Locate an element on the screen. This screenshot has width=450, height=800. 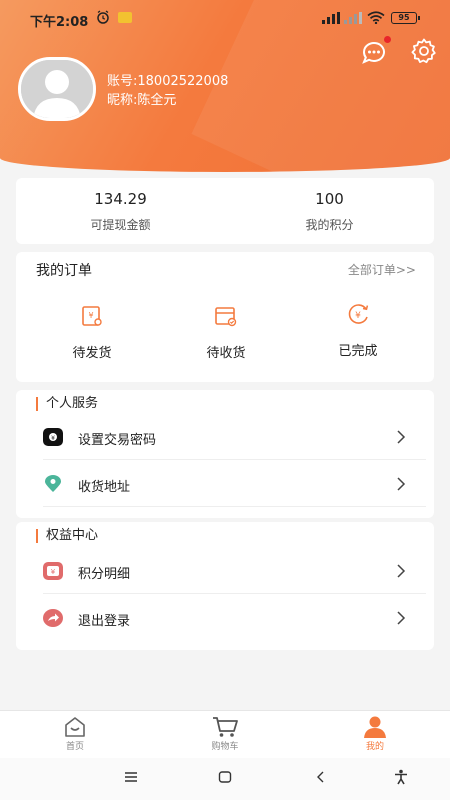
tab-mine-label: 我的 is located at coordinates (374, 747).